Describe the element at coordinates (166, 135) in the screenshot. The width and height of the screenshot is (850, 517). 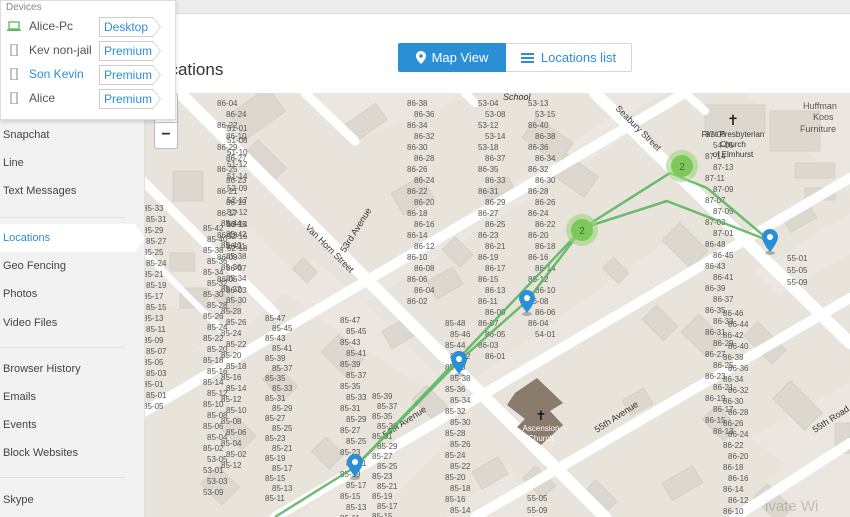
I see `zoom-out-button: −` at that location.